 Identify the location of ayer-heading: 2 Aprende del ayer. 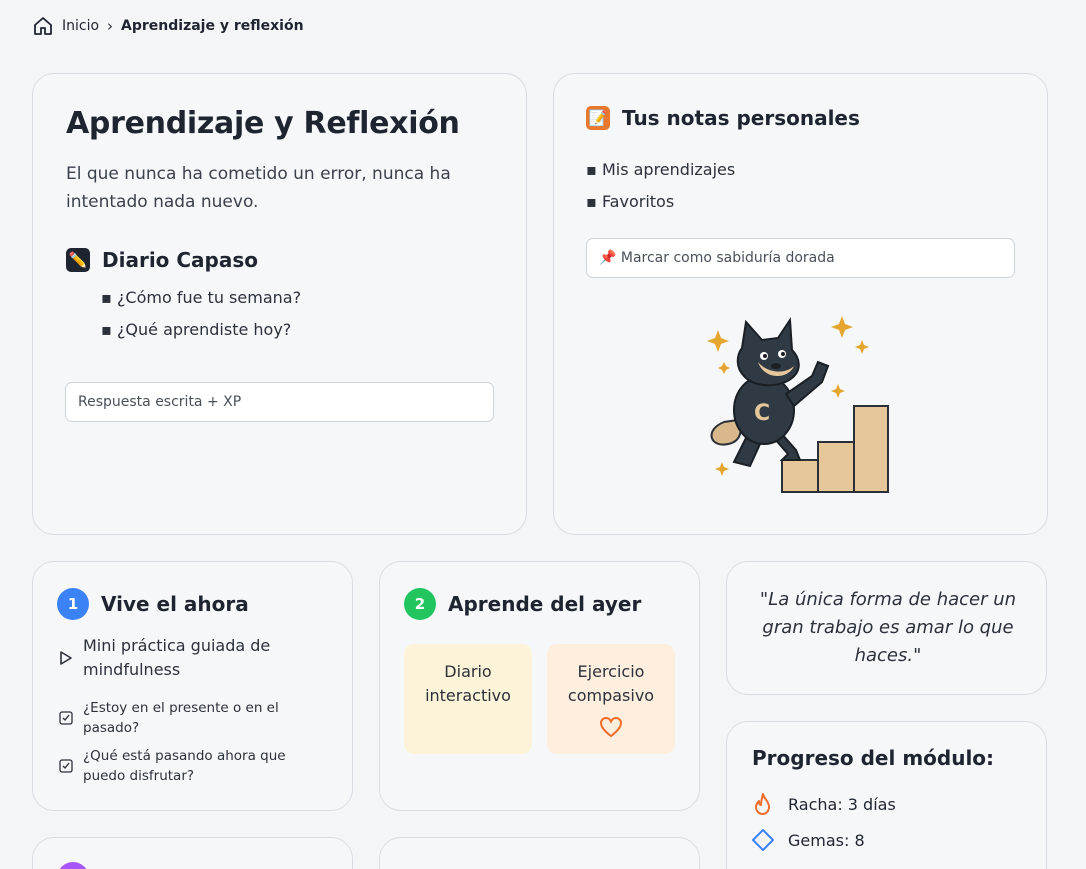
(522, 604).